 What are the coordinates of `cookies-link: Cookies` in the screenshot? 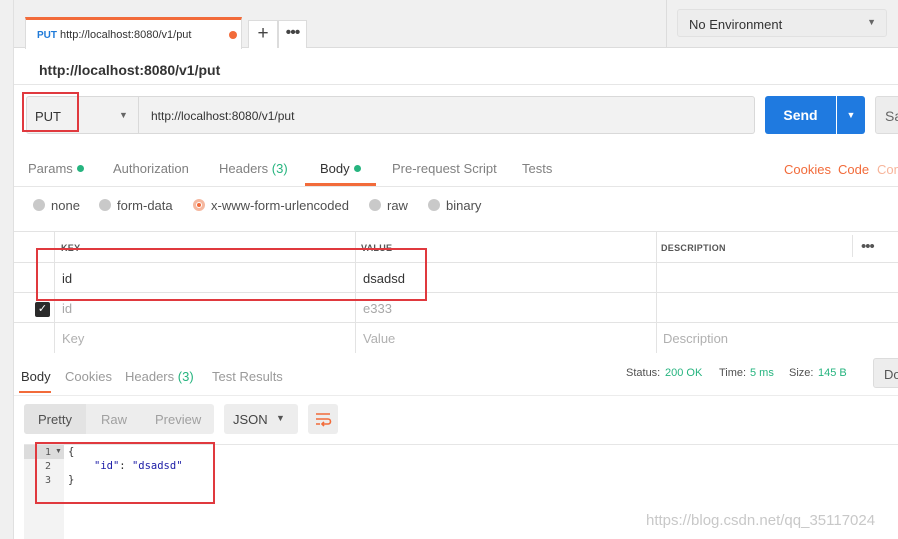 It's located at (807, 169).